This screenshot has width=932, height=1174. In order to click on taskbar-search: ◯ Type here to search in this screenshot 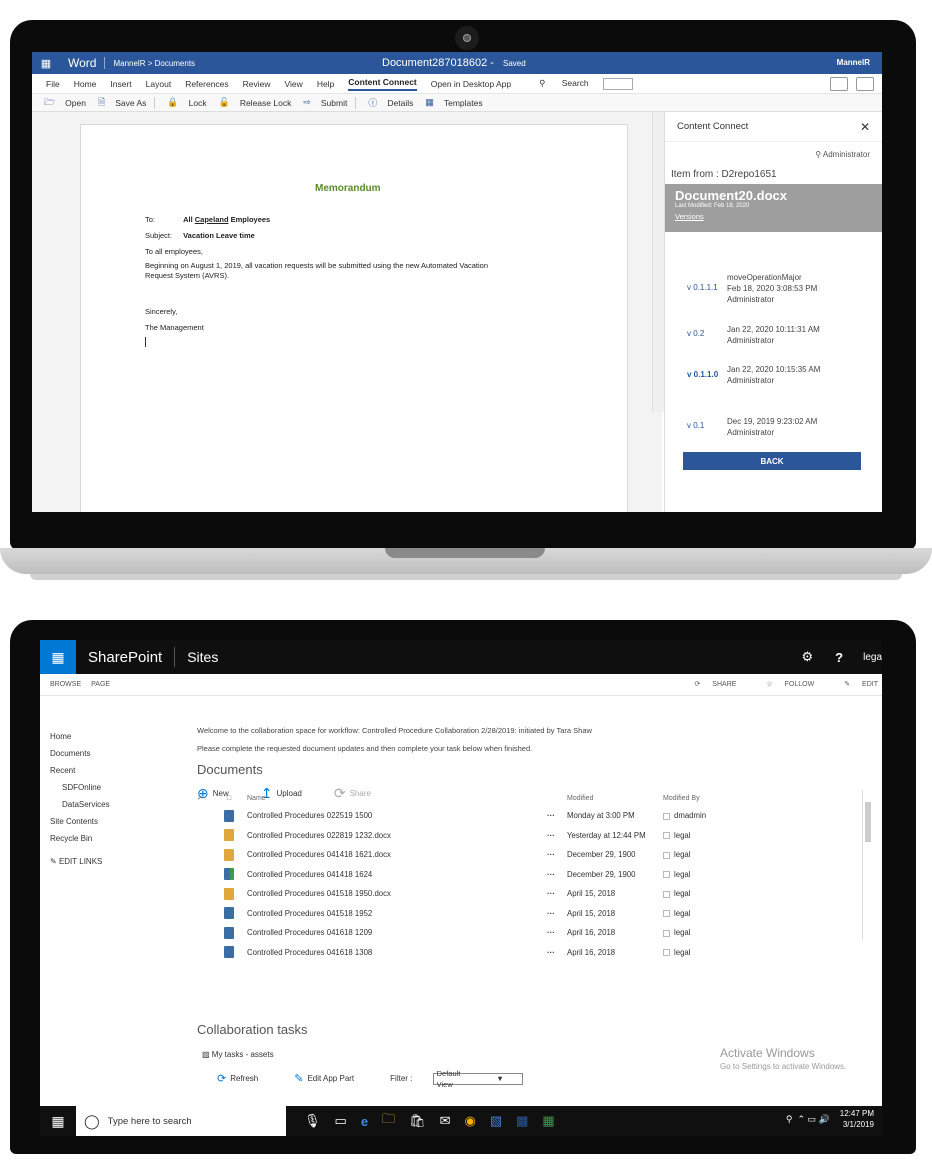, I will do `click(181, 1121)`.